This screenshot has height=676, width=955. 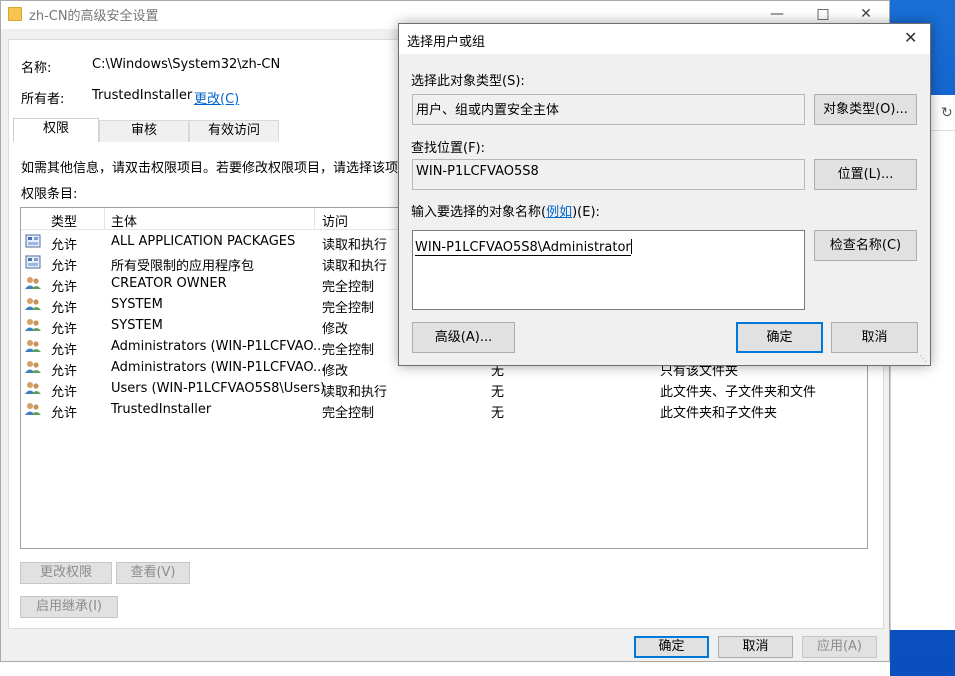 I want to click on refresh-icon: ↻, so click(x=947, y=113).